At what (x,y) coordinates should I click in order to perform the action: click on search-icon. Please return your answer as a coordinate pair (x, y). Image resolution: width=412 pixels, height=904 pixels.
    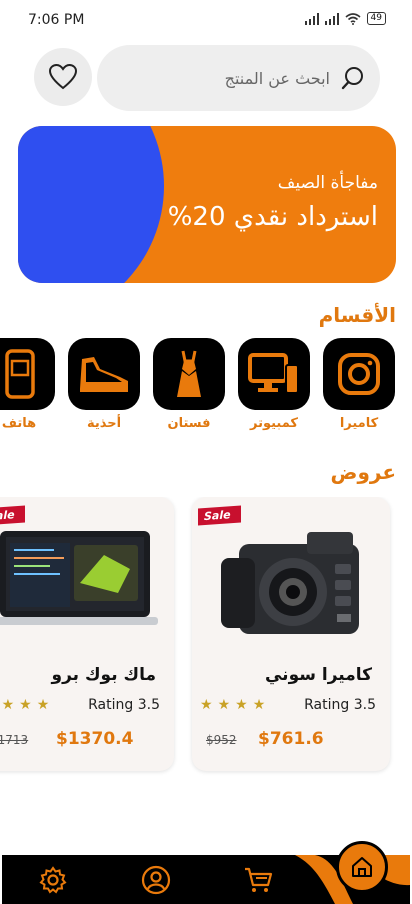
    Looking at the image, I should click on (353, 78).